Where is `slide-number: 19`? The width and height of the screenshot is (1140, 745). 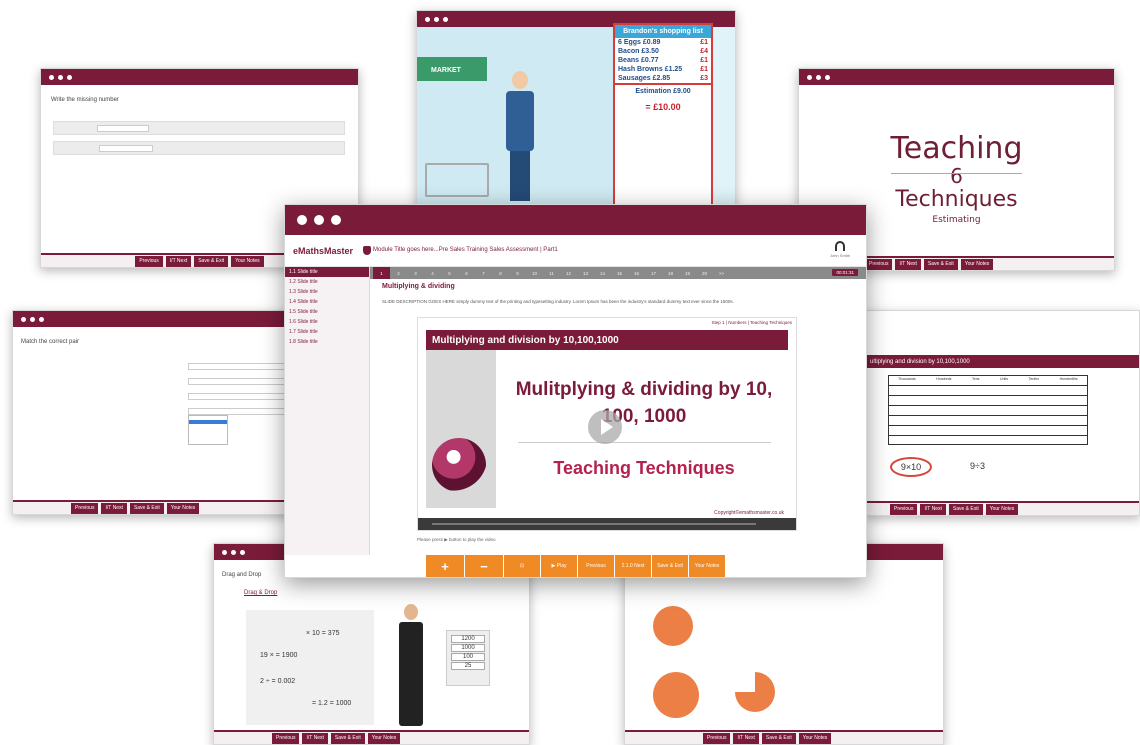 slide-number: 19 is located at coordinates (687, 273).